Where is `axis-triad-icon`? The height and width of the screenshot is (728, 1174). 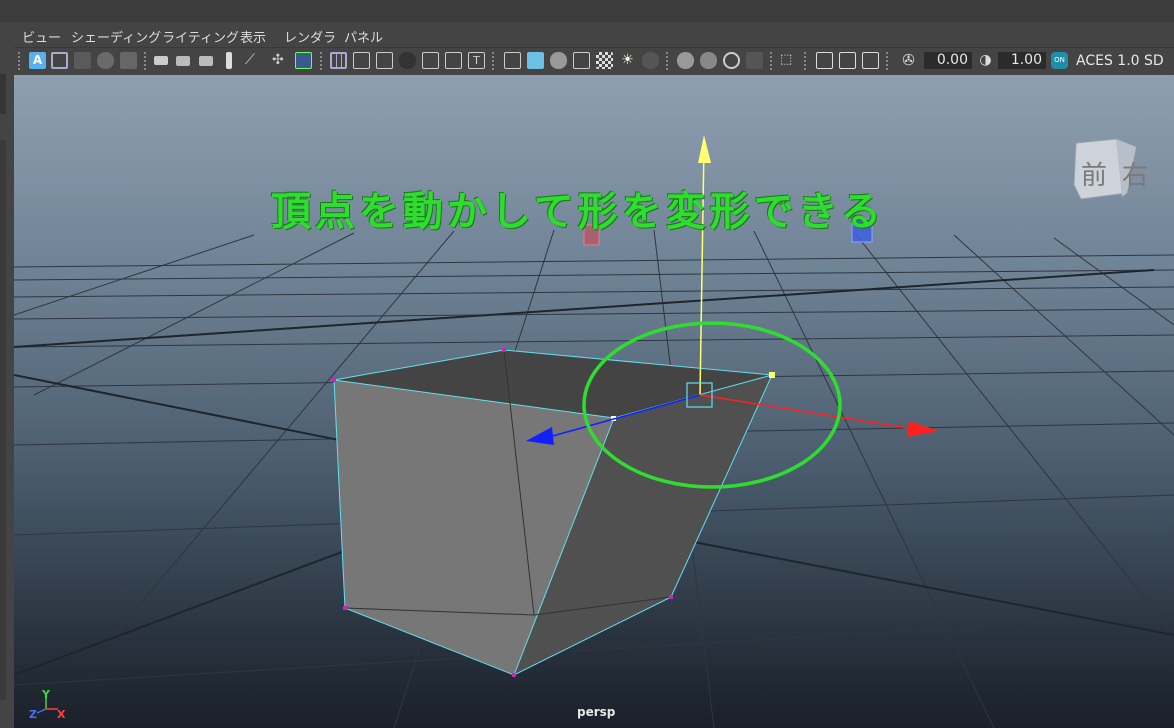
axis-triad-icon is located at coordinates (47, 705).